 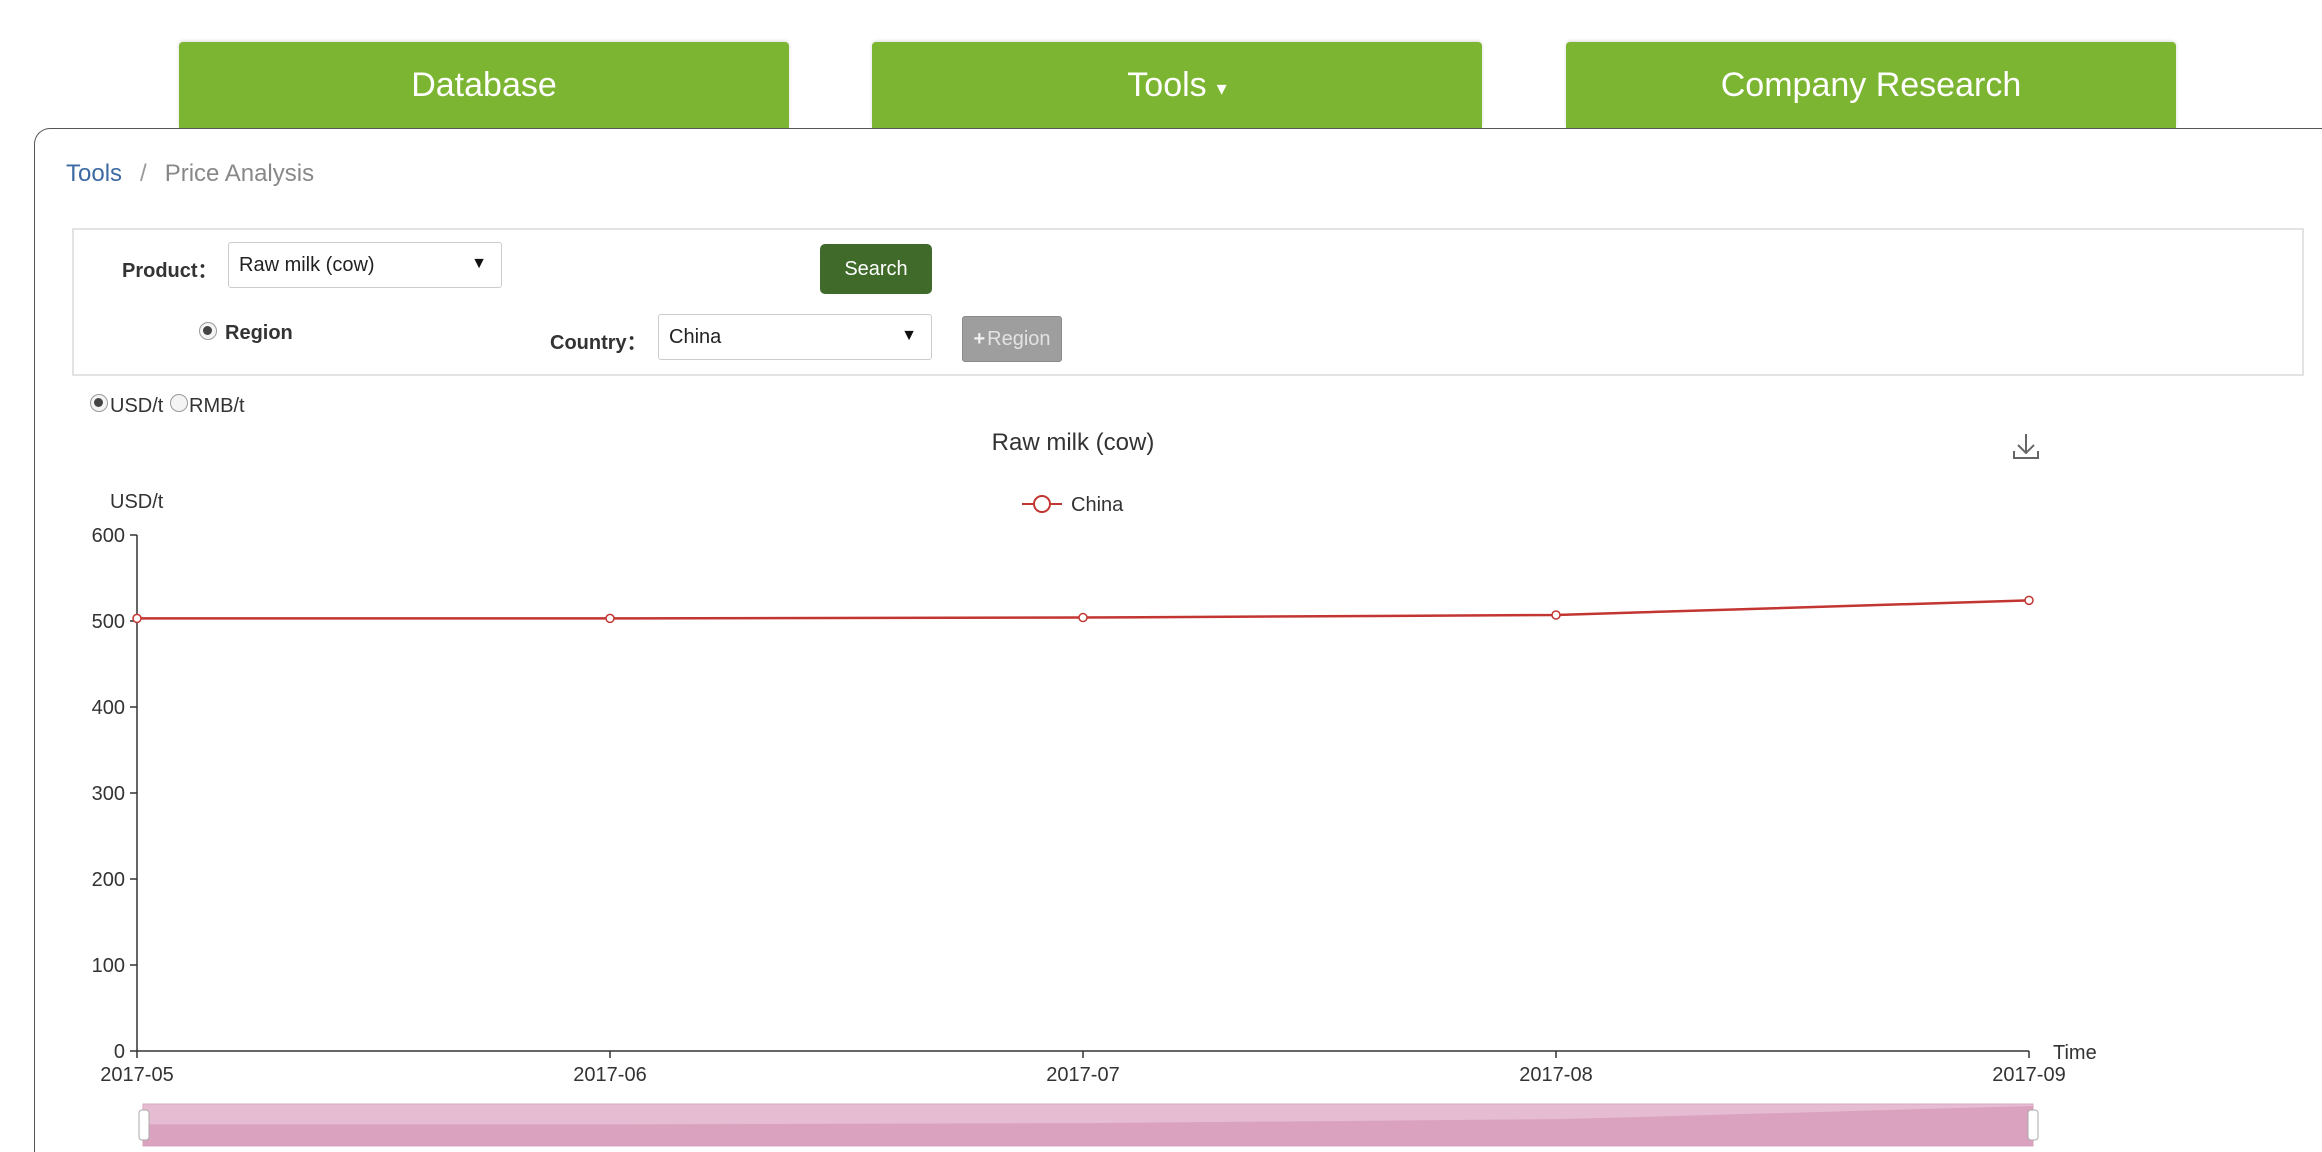 I want to click on x-axis-label: Time, so click(x=2075, y=1053).